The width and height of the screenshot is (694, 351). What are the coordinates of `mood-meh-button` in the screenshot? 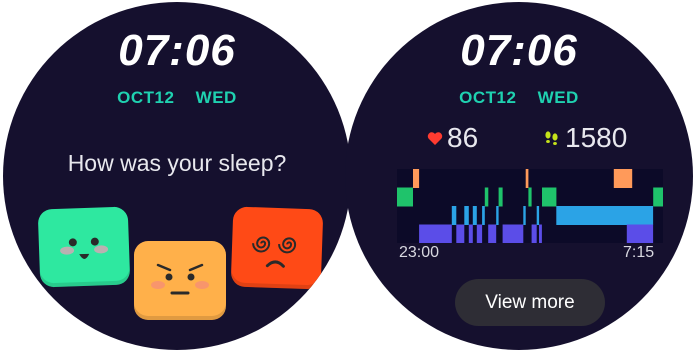 It's located at (180, 280).